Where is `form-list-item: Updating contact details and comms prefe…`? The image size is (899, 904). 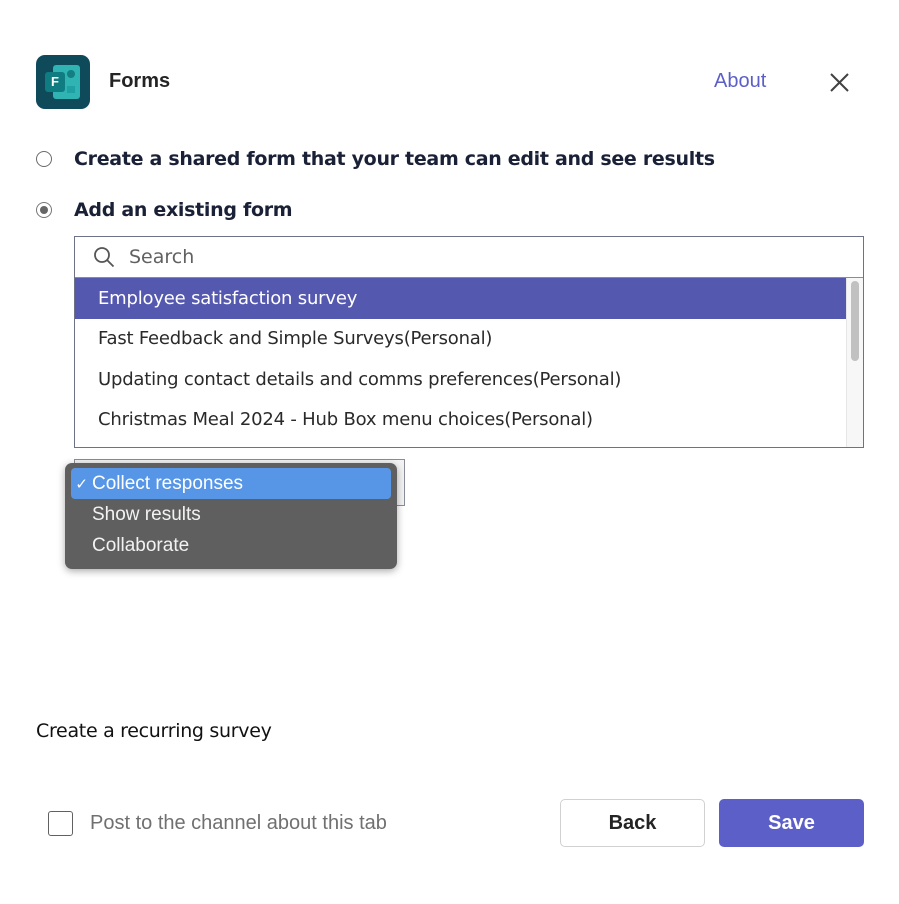
form-list-item: Updating contact details and comms prefe… is located at coordinates (460, 379).